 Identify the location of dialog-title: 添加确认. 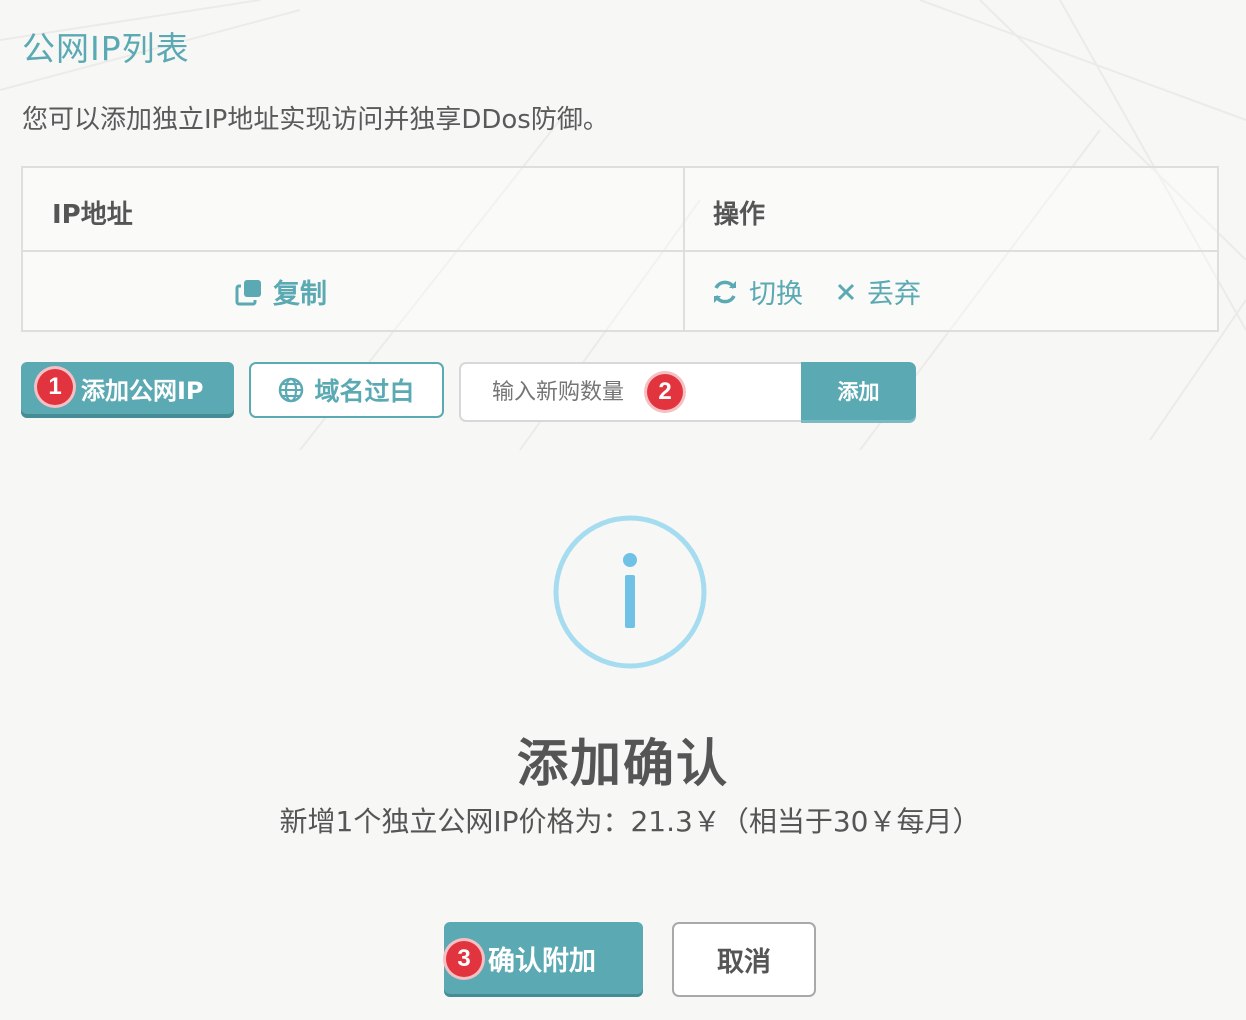
(622, 764).